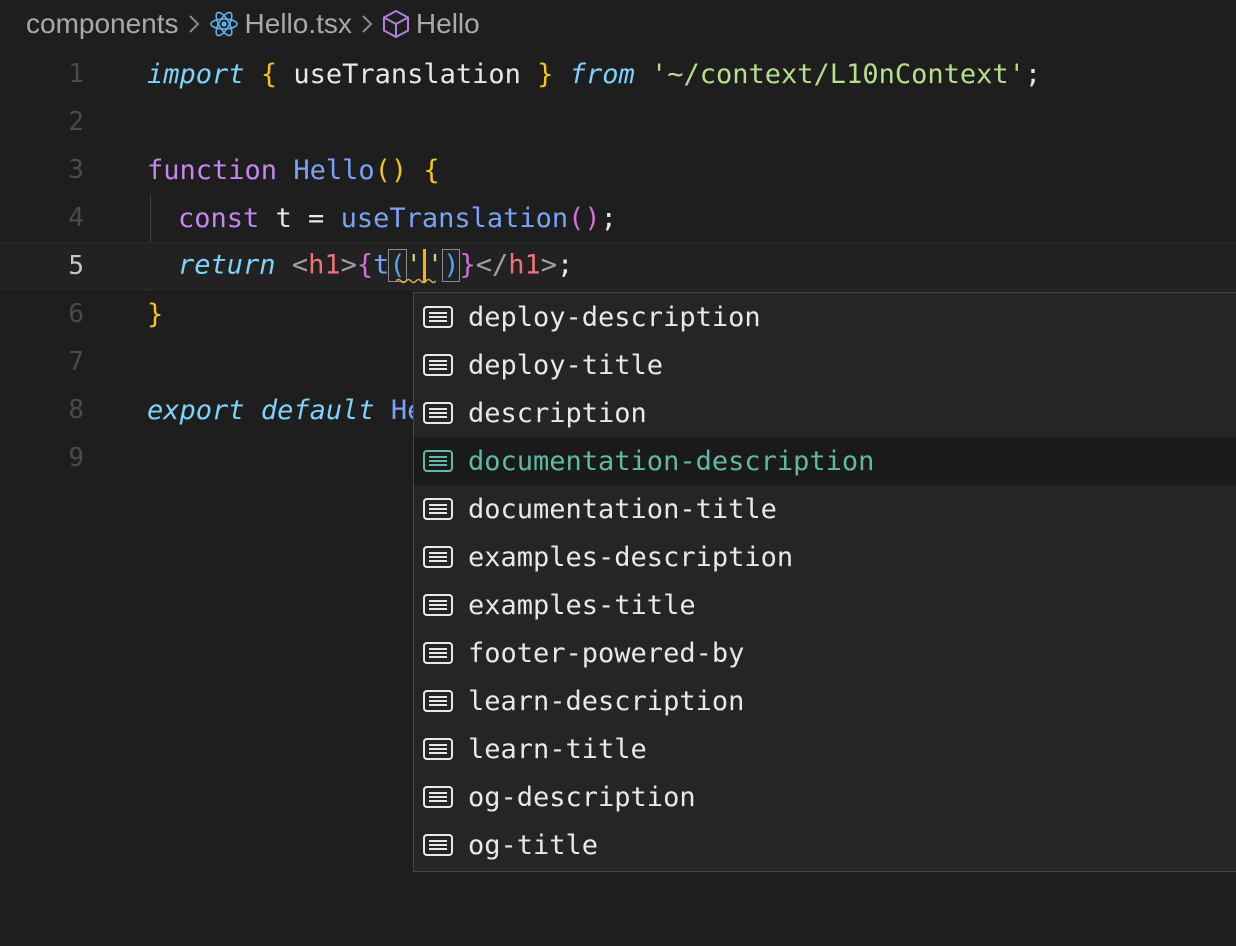 This screenshot has width=1236, height=946. I want to click on suggestion-item: deploy-title, so click(825, 365).